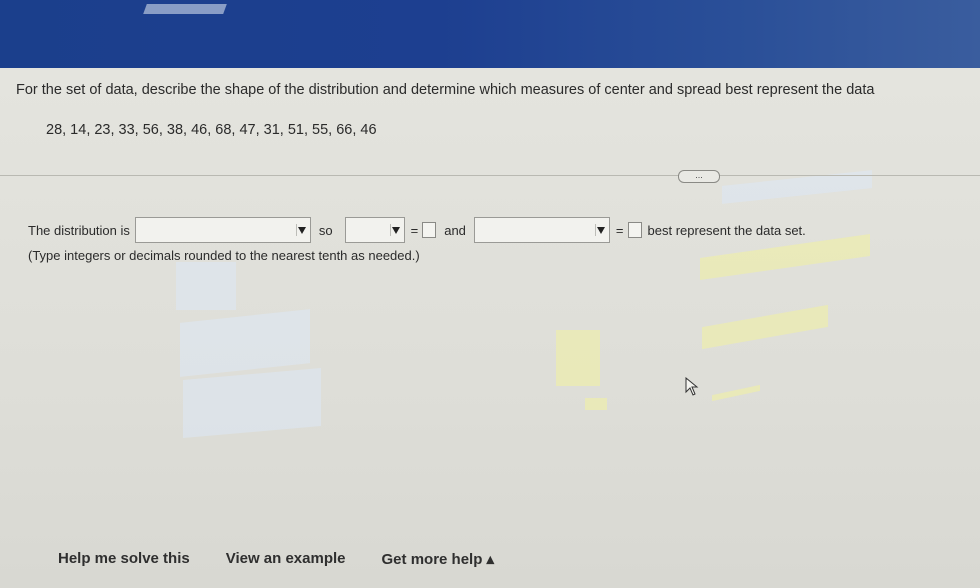 The width and height of the screenshot is (980, 588). I want to click on answer-and-text: and, so click(455, 230).